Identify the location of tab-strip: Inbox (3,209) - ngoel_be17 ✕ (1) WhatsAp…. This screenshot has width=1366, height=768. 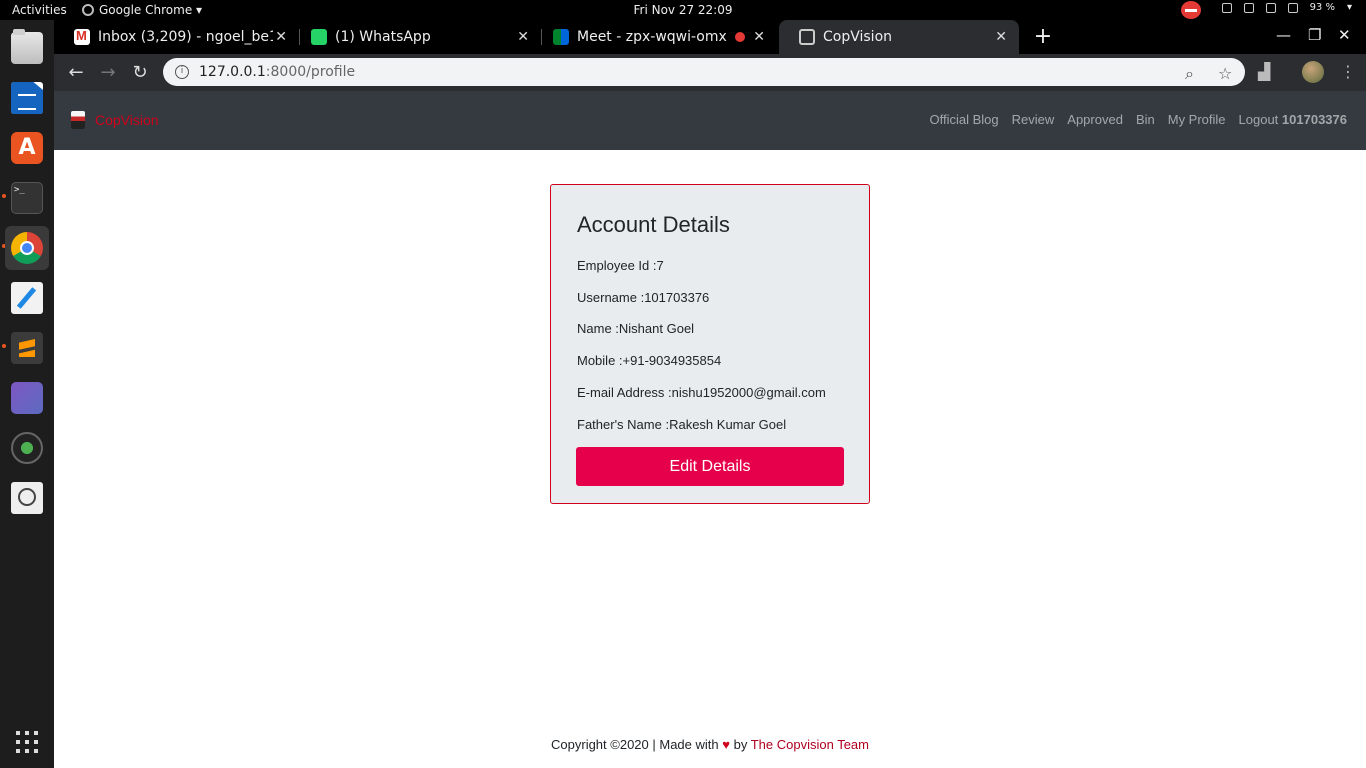
(710, 37).